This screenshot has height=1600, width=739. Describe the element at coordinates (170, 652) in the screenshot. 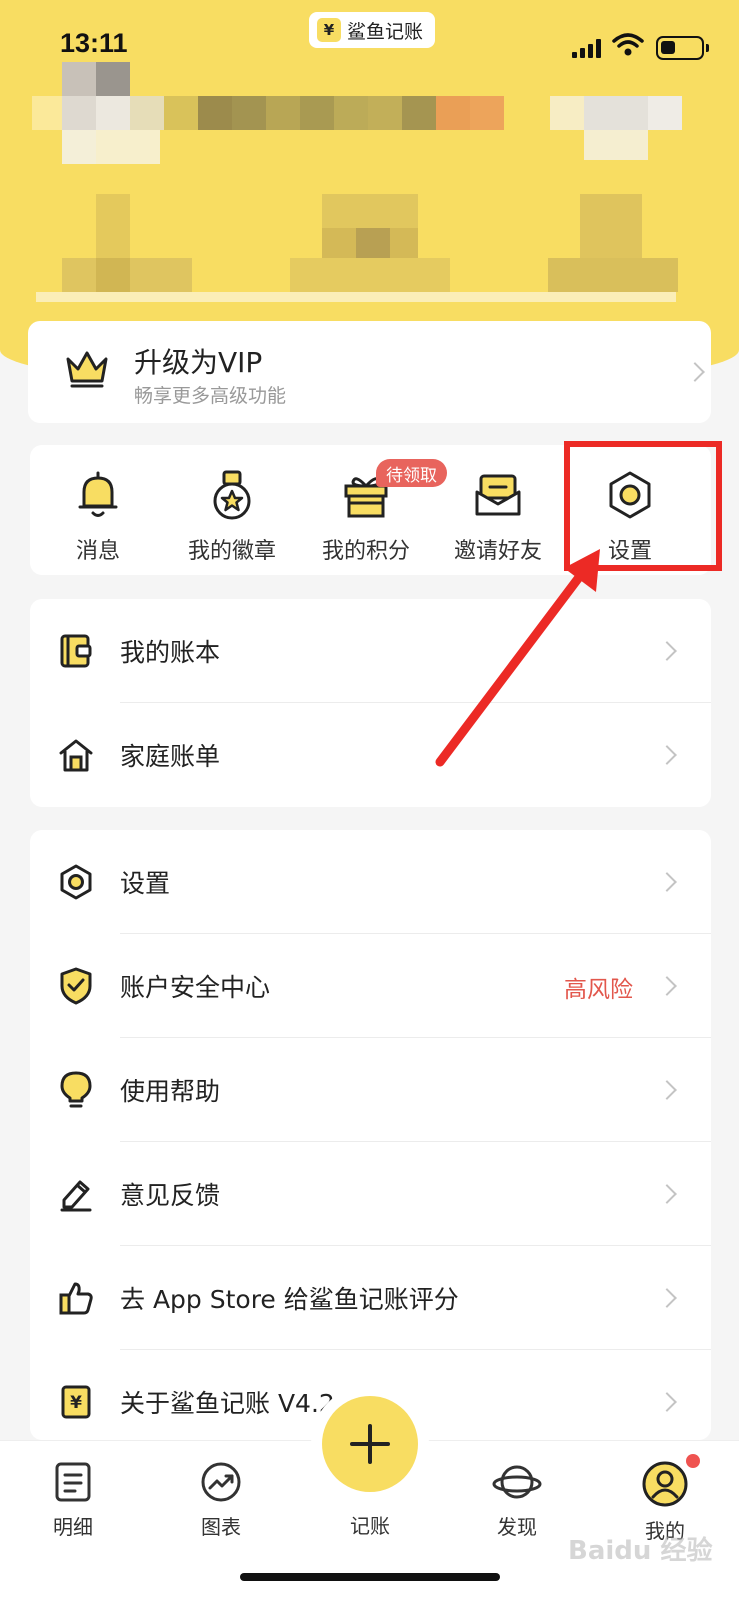

I see `list-row-label: 我的账本` at that location.